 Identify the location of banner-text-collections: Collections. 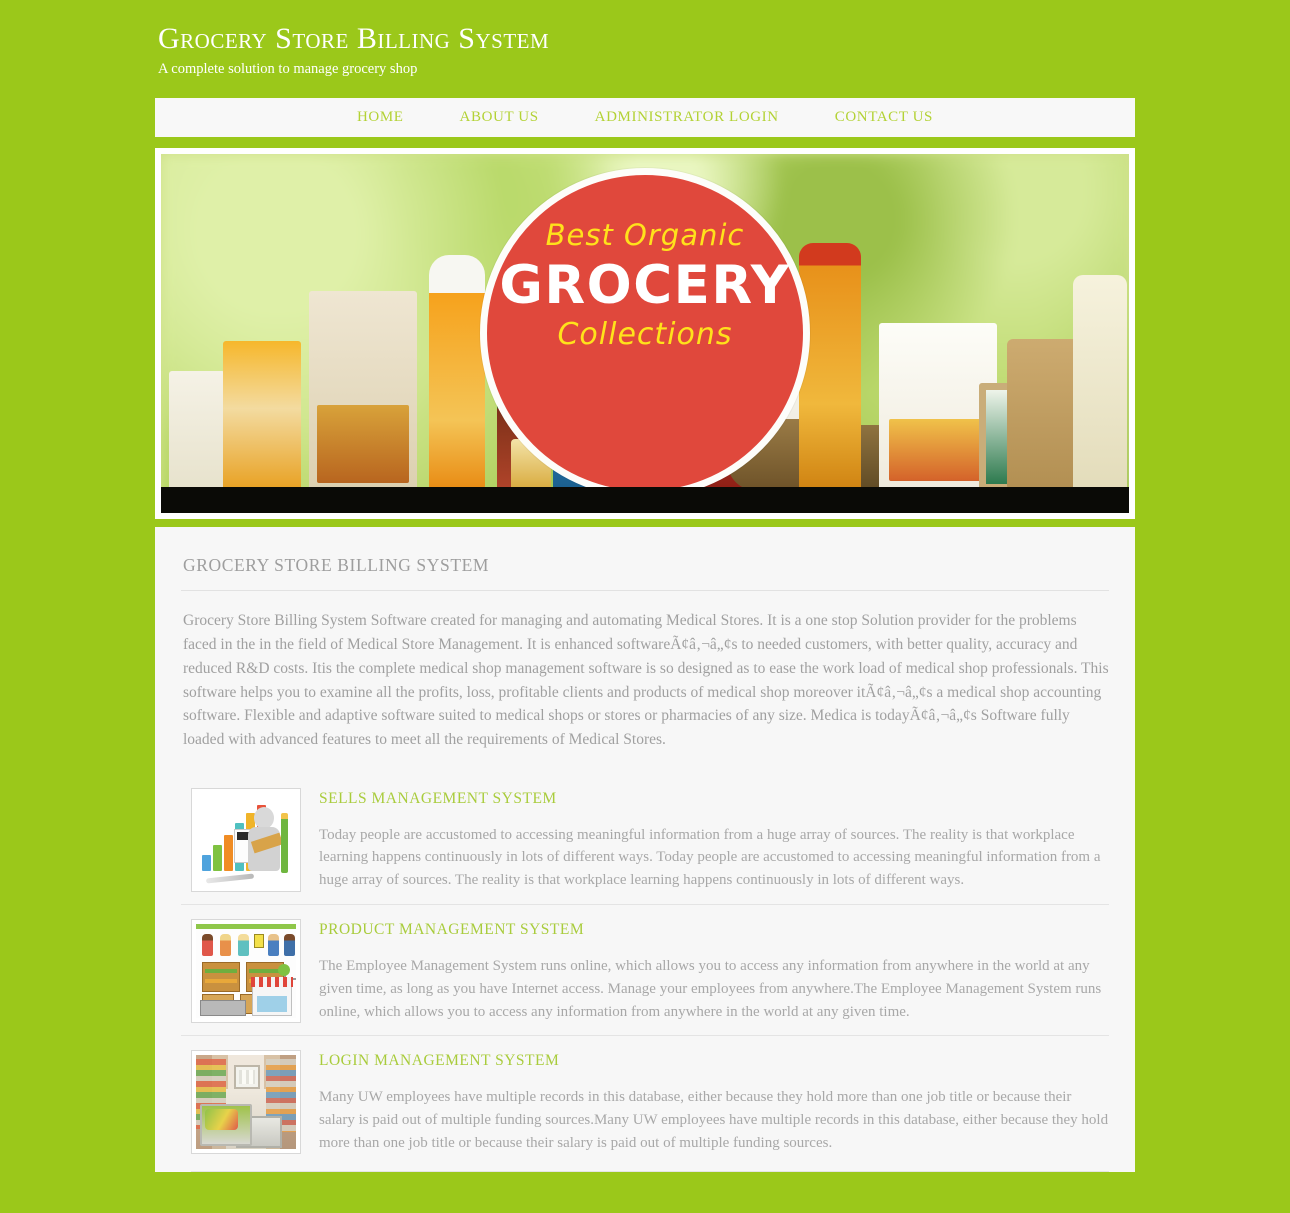
(645, 335).